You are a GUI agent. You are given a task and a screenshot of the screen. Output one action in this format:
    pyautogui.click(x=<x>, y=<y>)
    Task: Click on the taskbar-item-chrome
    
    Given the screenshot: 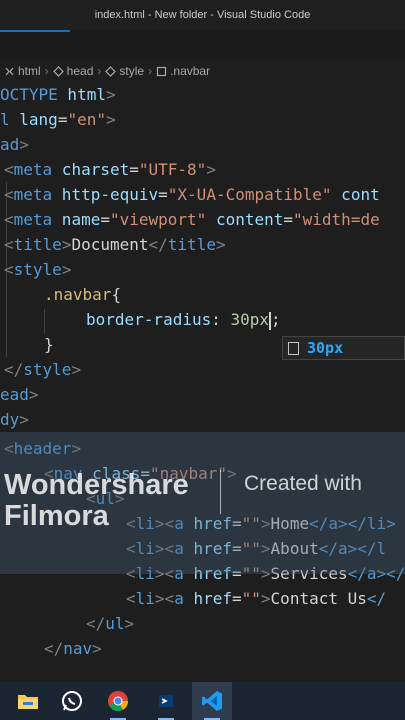 What is the action you would take?
    pyautogui.click(x=118, y=701)
    